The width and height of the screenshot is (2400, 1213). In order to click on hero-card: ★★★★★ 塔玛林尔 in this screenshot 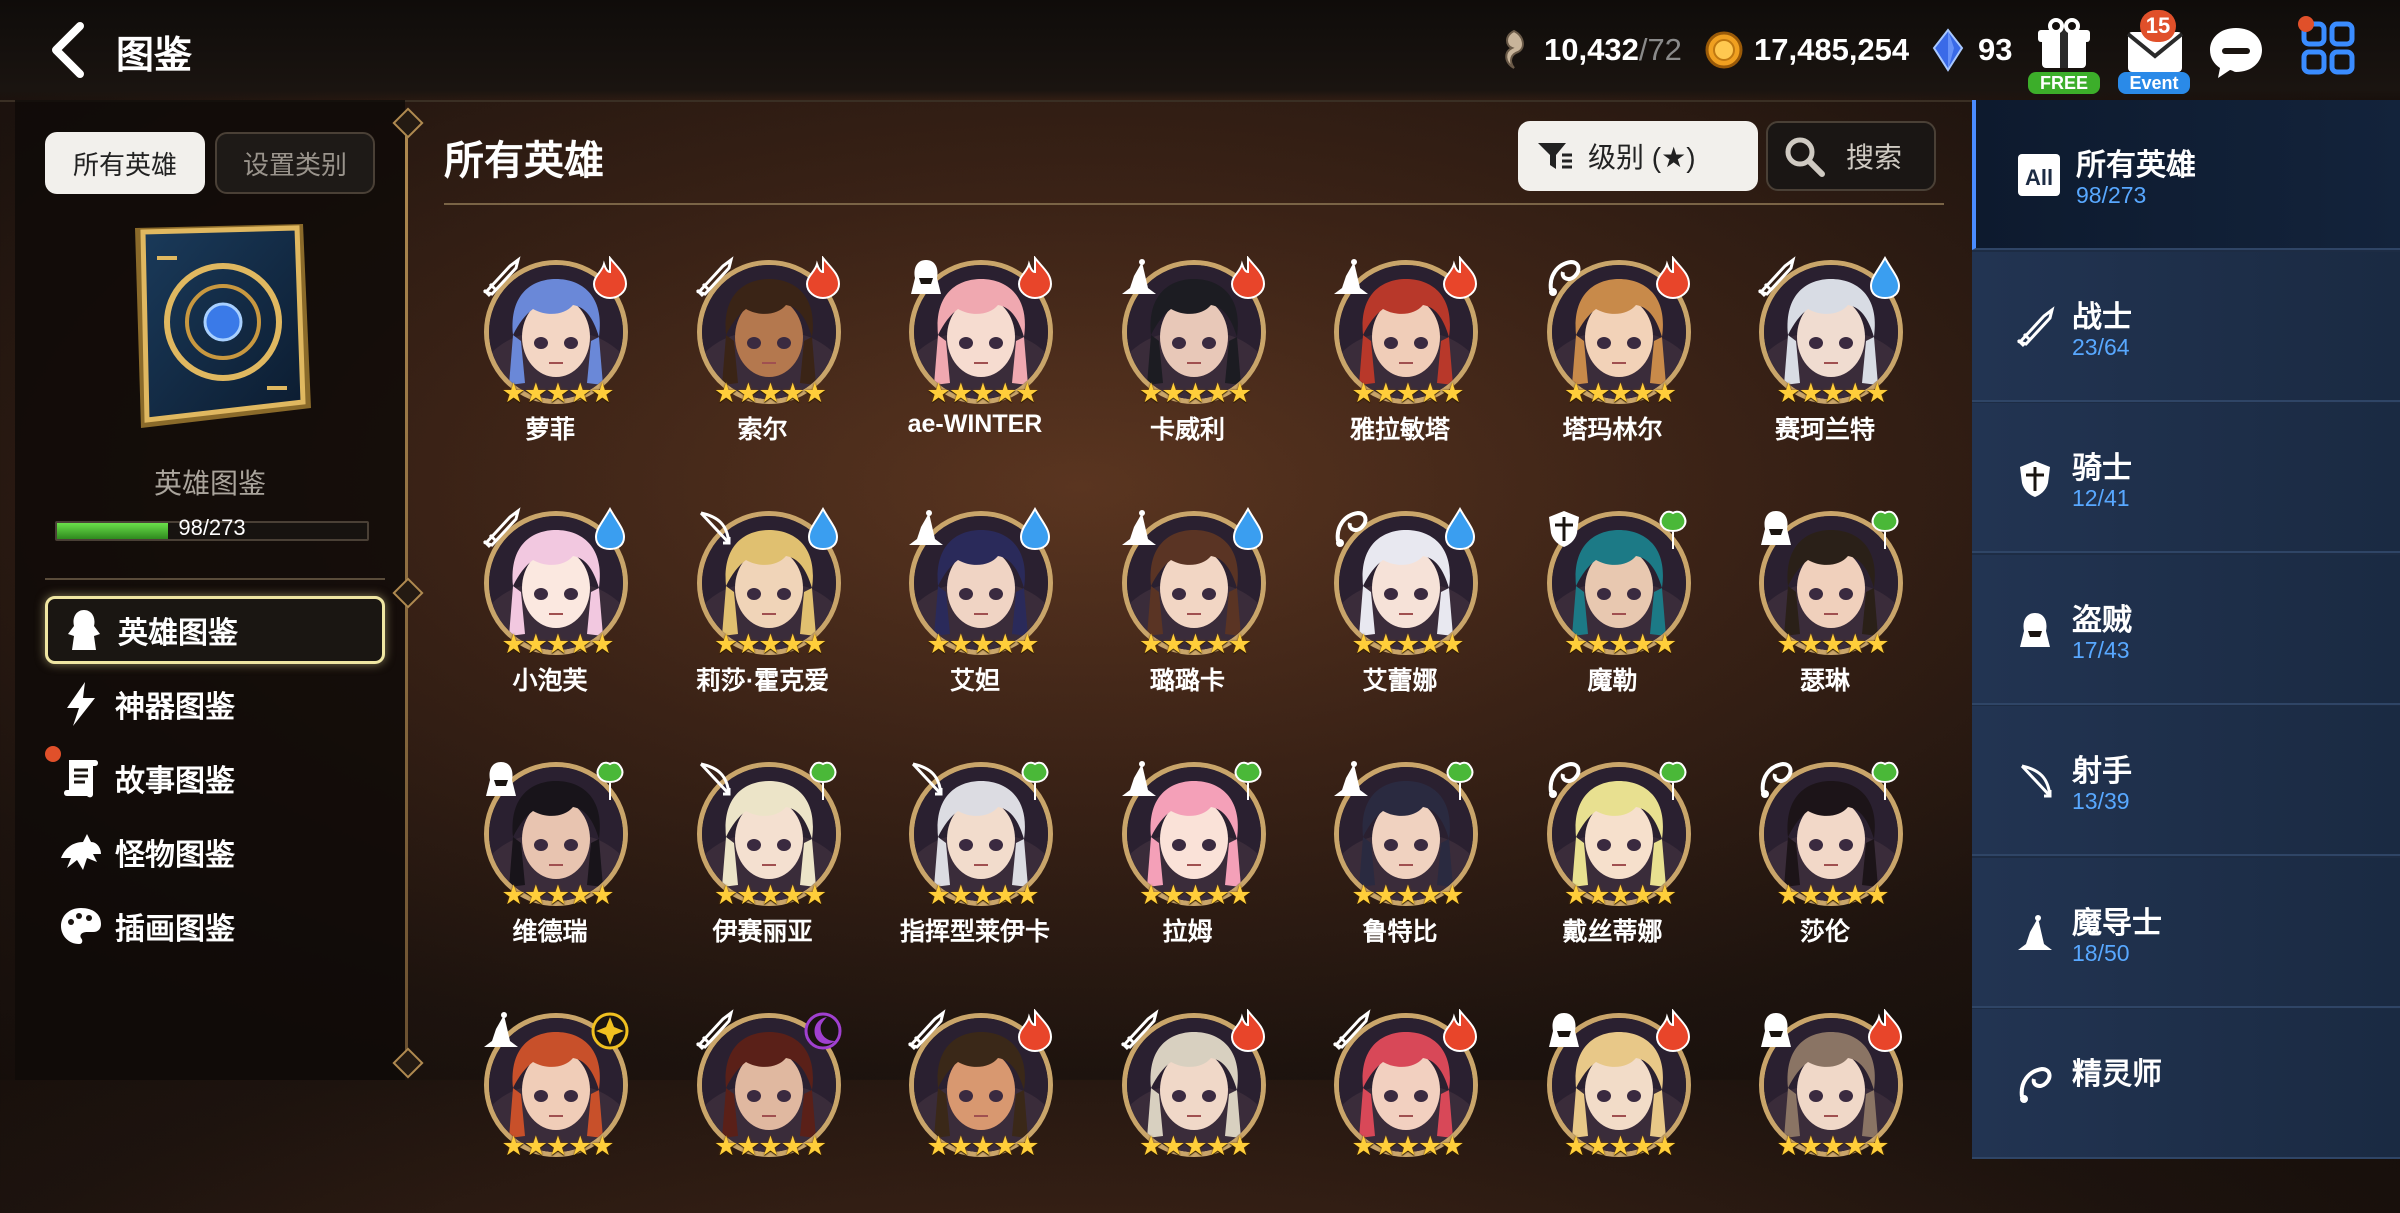, I will do `click(1613, 355)`.